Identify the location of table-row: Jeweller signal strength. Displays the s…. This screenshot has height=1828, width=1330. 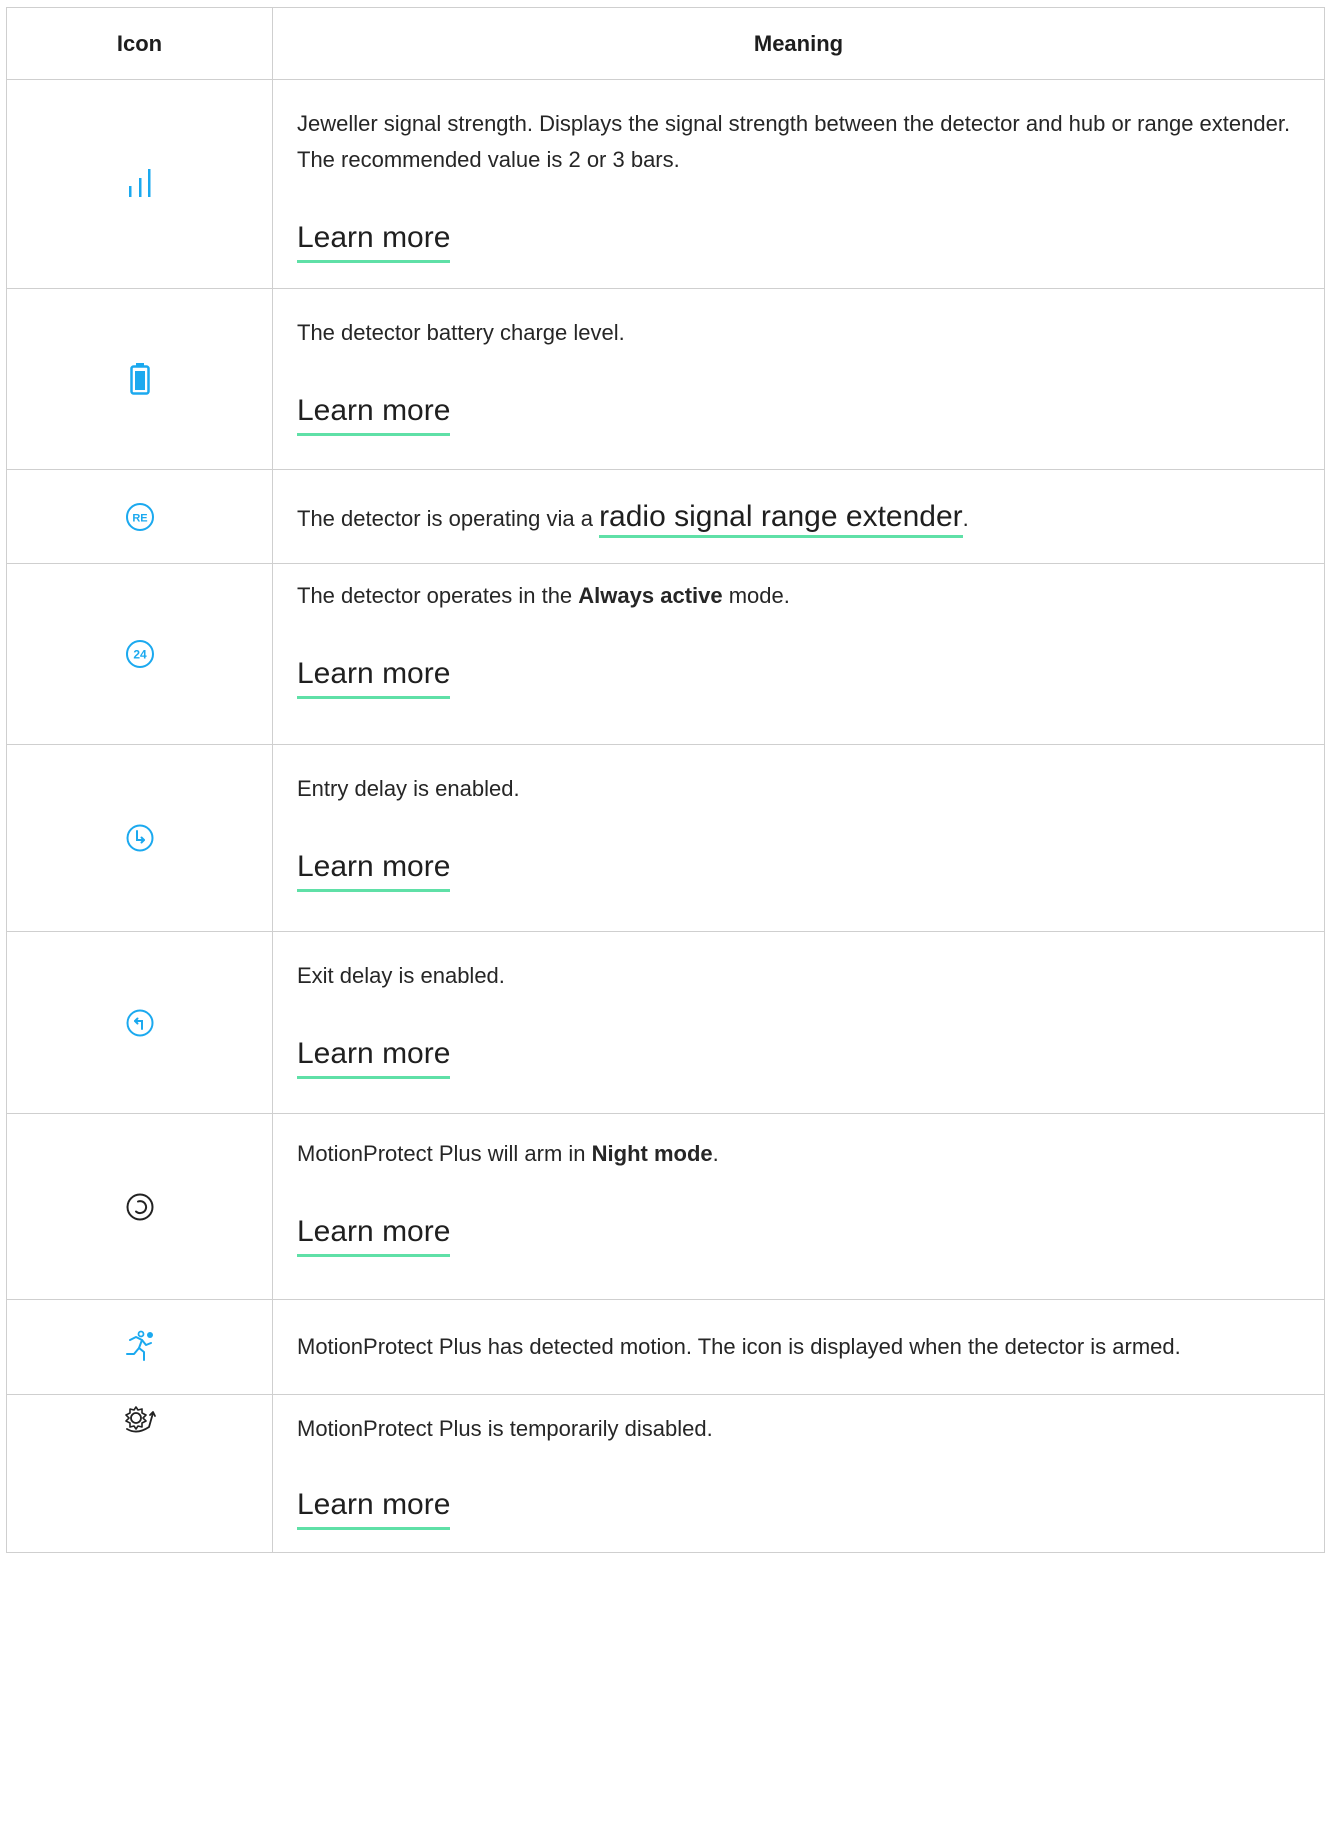
(665, 184).